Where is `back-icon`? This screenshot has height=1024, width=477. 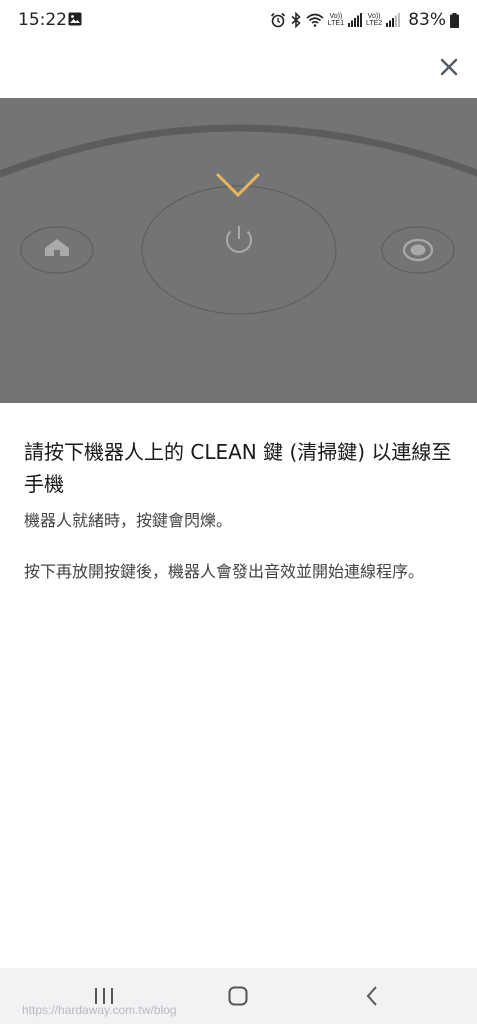
back-icon is located at coordinates (371, 996).